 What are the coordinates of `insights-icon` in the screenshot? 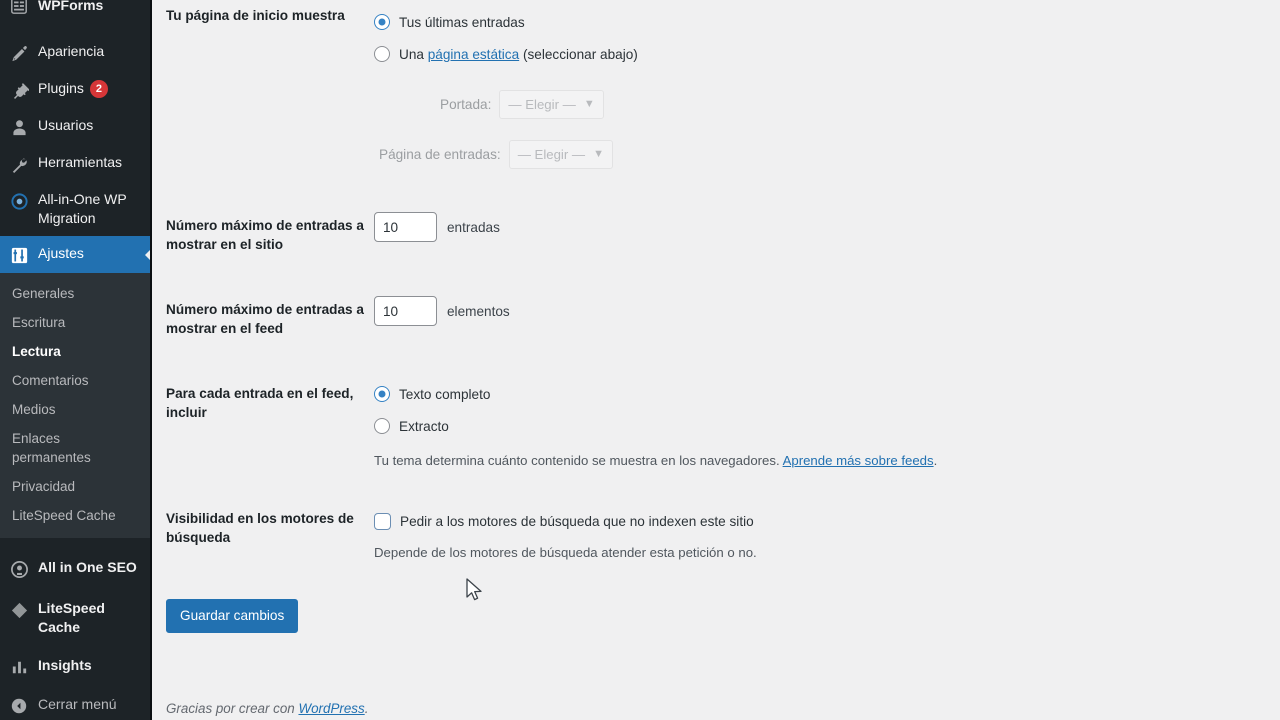 It's located at (19, 667).